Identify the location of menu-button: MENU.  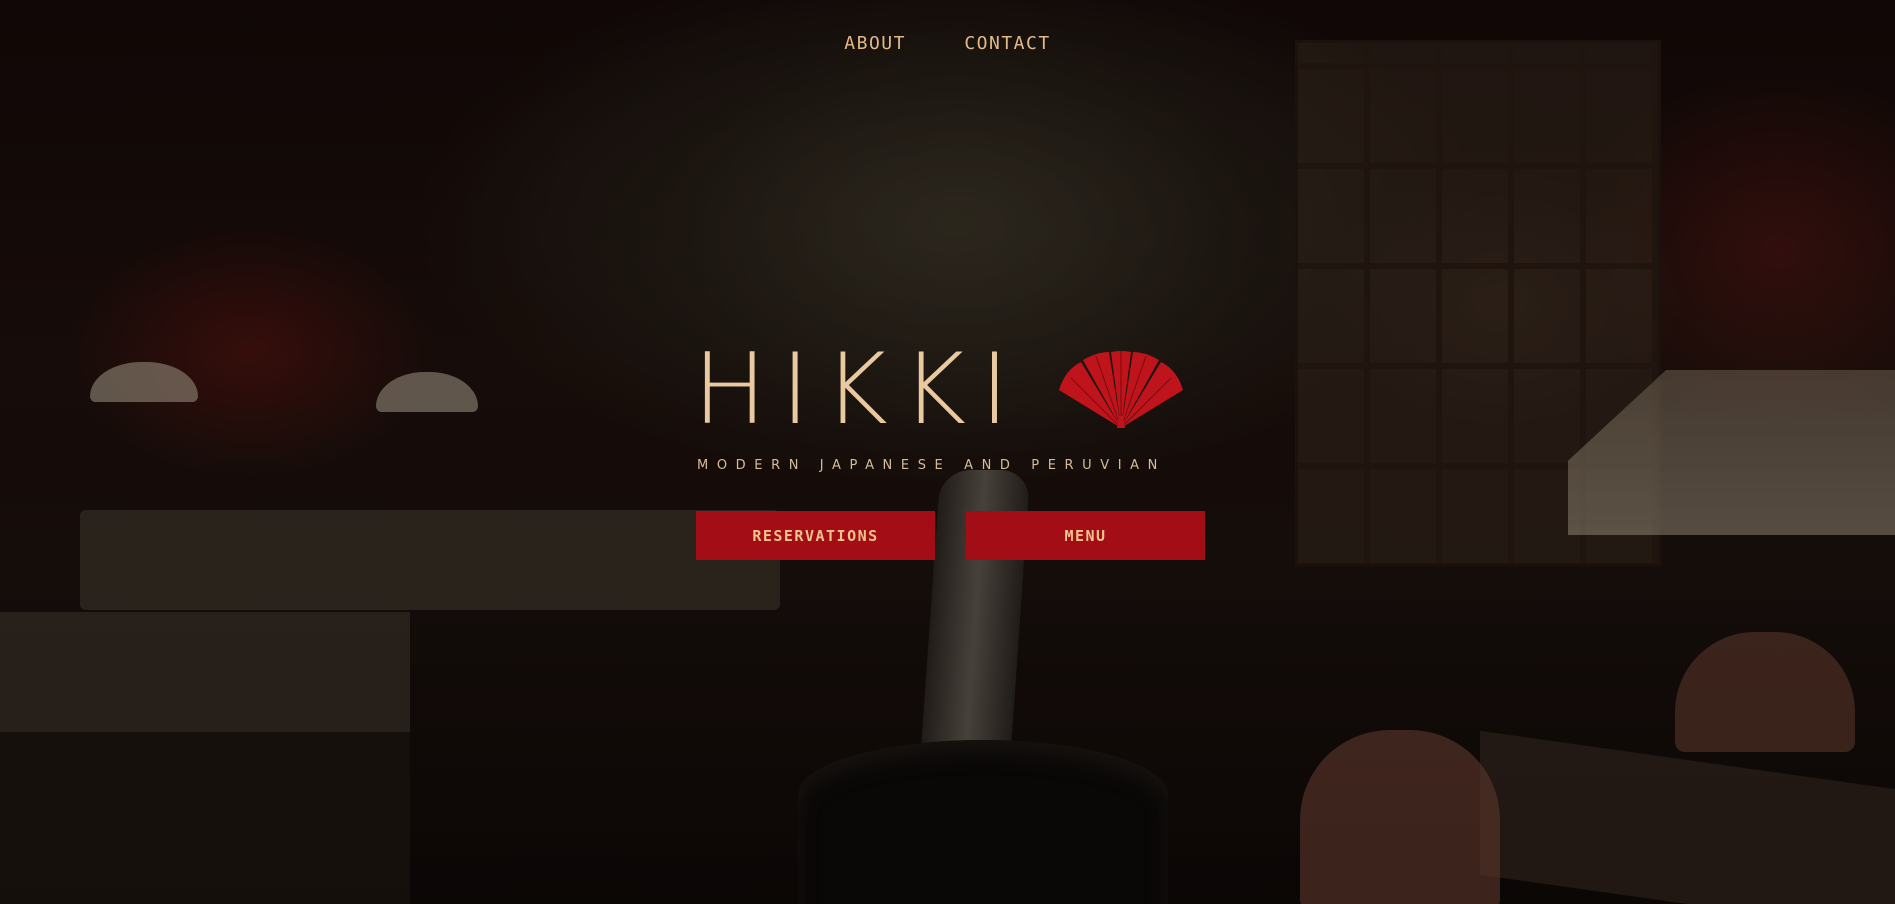
(1085, 535).